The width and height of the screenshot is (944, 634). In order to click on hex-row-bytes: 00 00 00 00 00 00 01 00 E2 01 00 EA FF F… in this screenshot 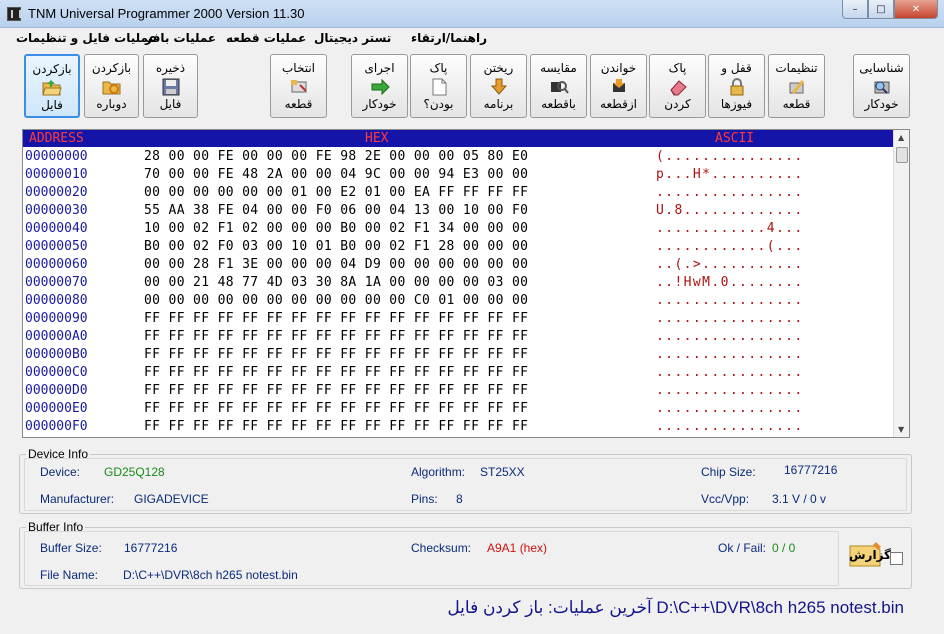, I will do `click(336, 192)`.